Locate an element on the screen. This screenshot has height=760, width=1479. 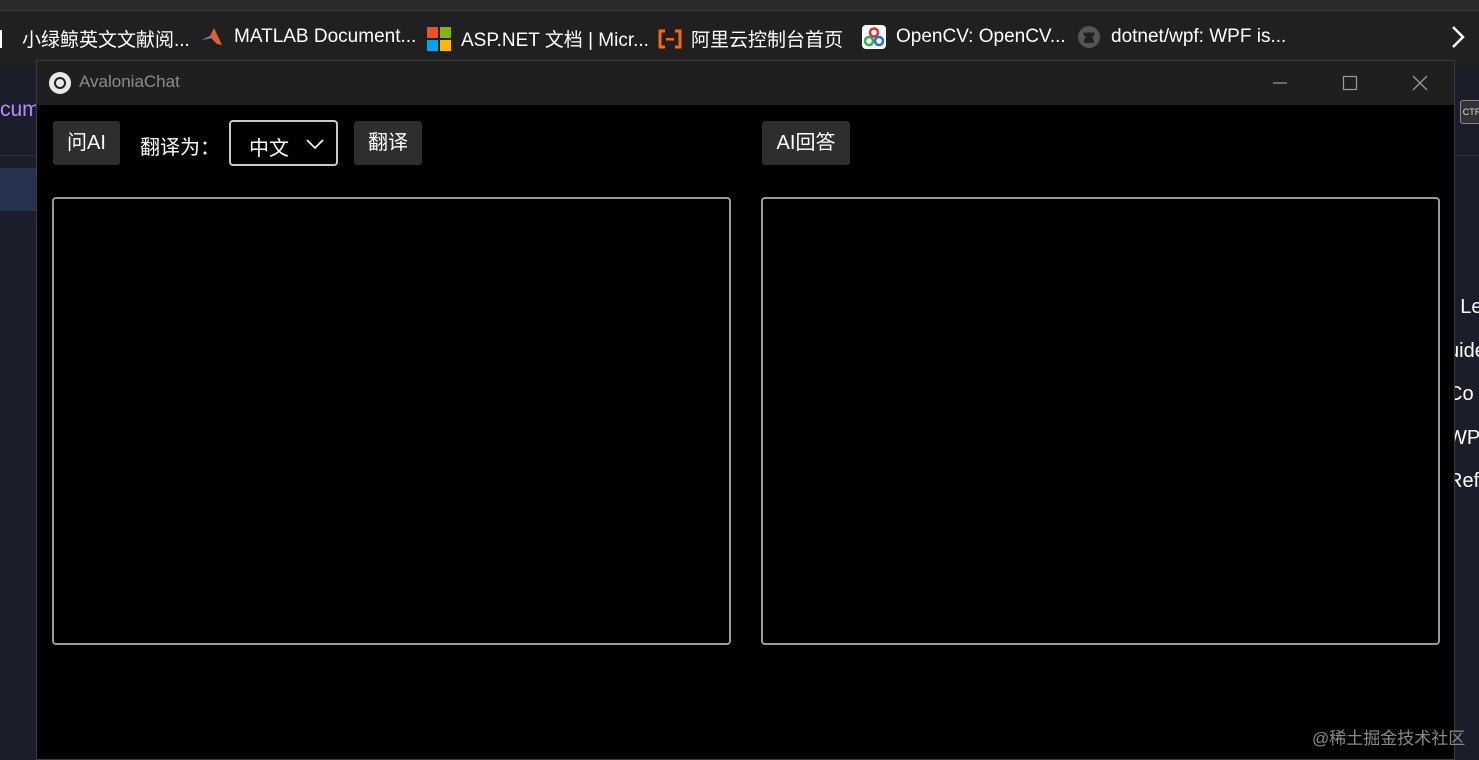
avalonia-logo-icon is located at coordinates (60, 83).